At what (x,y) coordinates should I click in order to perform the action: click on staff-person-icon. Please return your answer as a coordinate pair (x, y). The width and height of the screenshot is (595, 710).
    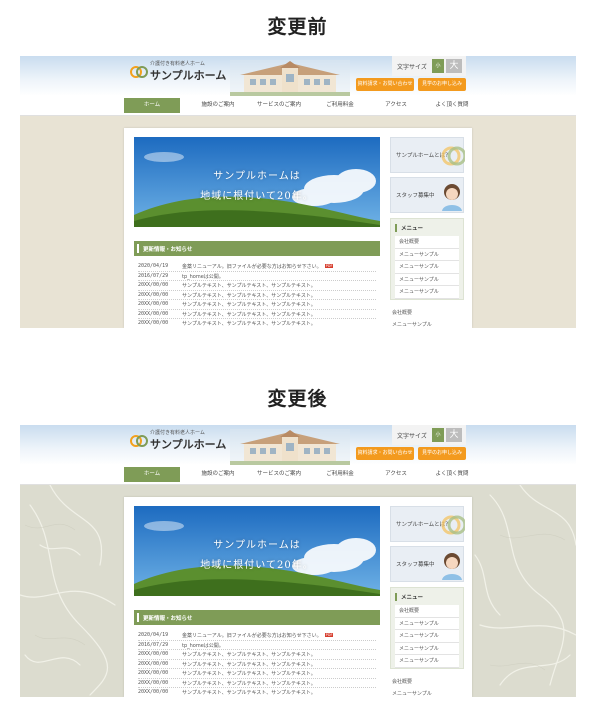
    Looking at the image, I should click on (452, 197).